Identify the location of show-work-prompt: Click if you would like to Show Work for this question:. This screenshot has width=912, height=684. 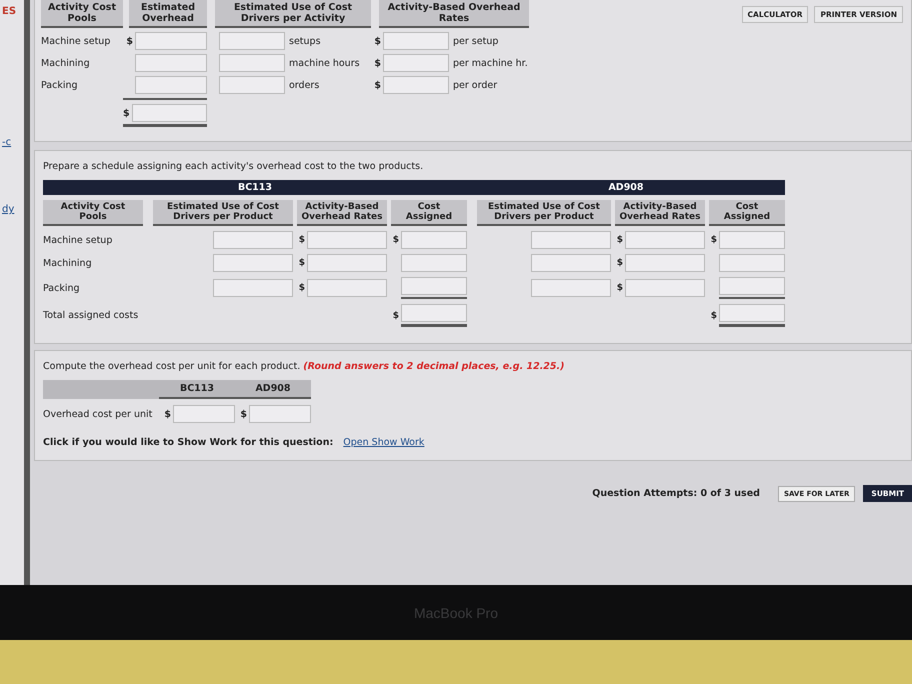
(188, 442).